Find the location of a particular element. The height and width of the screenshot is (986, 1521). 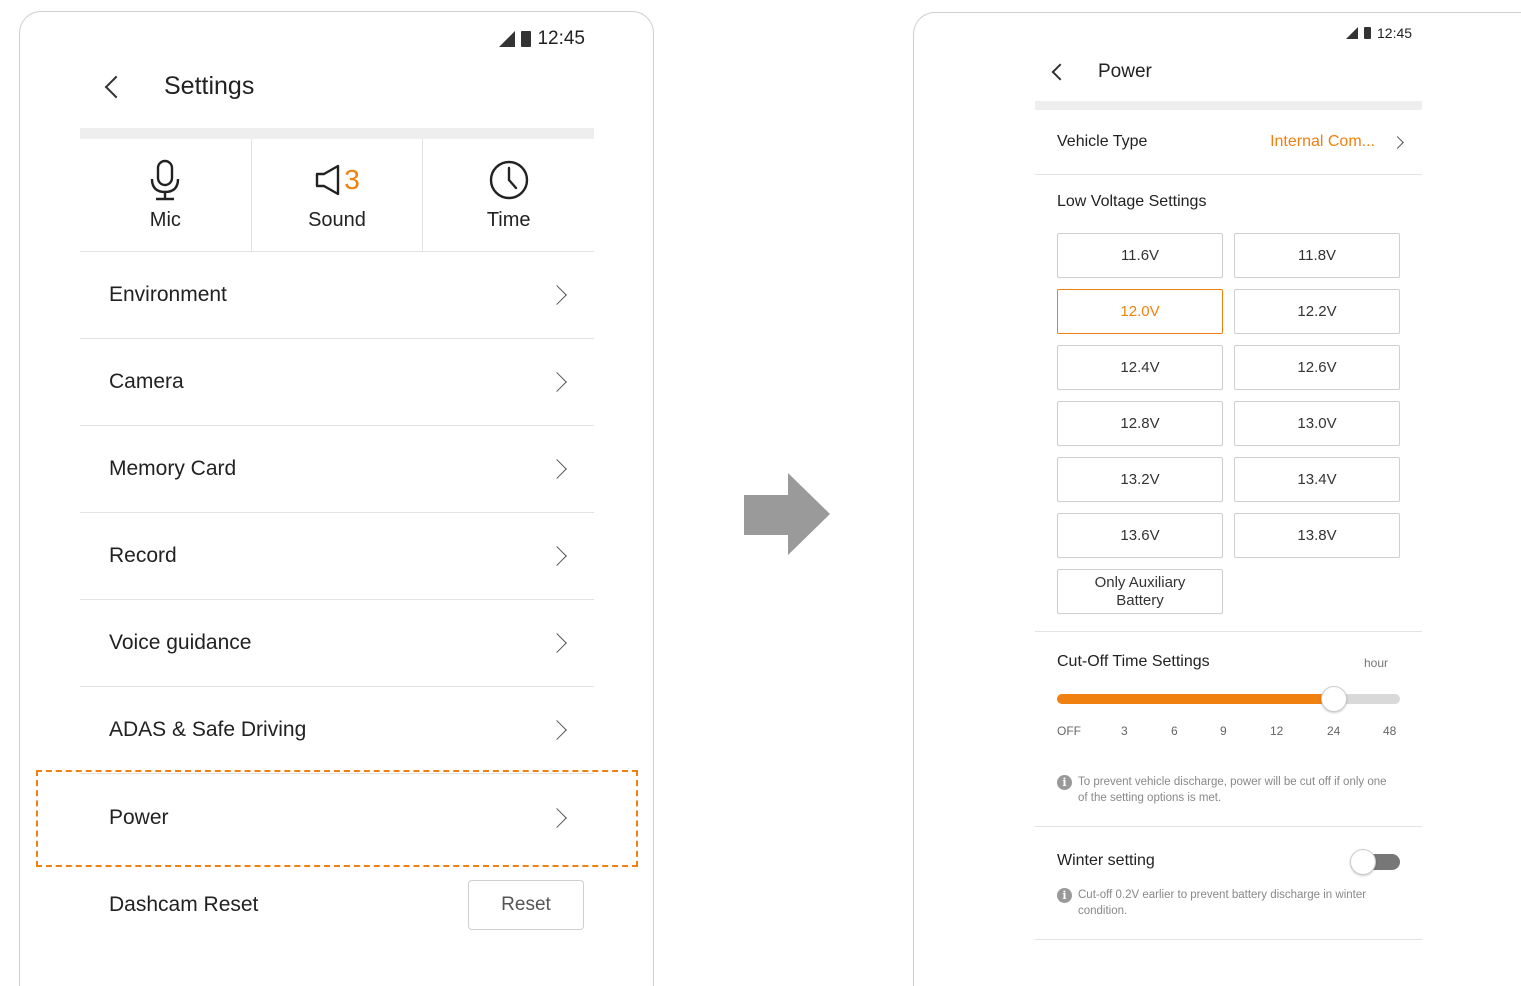

cutoff-title: Cut-Off Time Settings is located at coordinates (1133, 661).